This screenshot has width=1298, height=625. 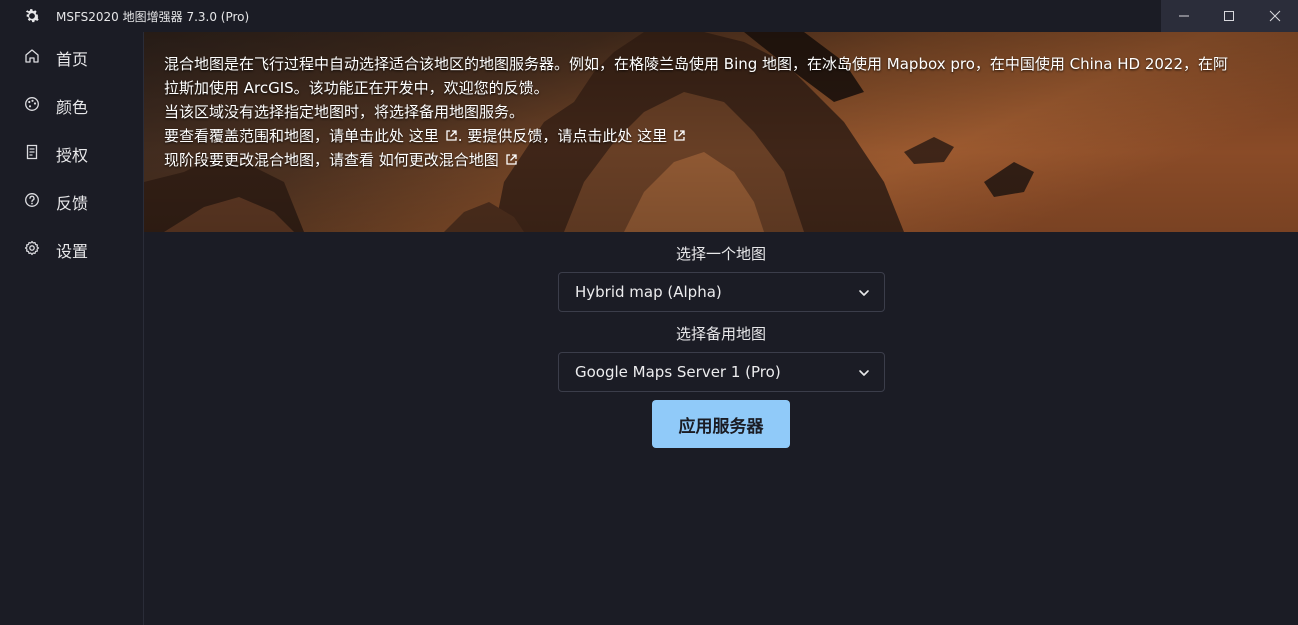 I want to click on license-icon, so click(x=32, y=152).